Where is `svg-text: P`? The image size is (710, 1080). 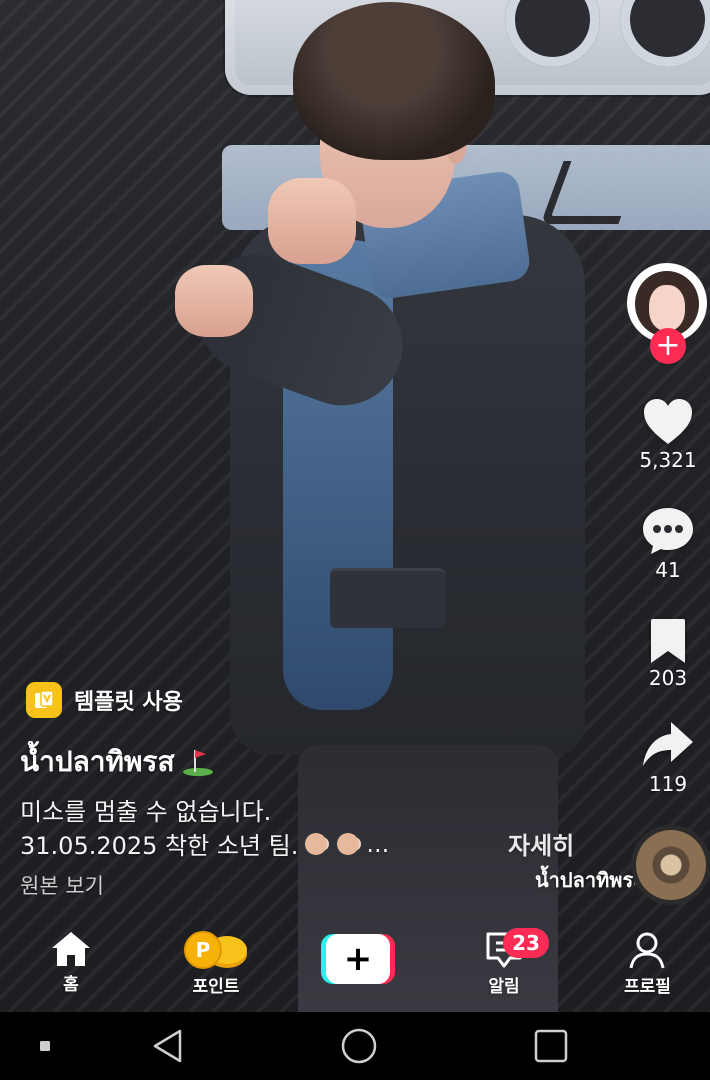 svg-text: P is located at coordinates (203, 950).